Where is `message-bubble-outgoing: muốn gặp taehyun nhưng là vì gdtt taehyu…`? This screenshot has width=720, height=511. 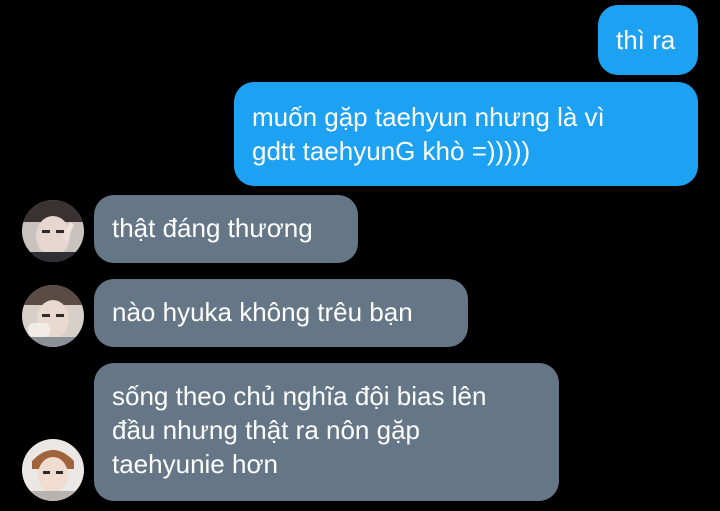
message-bubble-outgoing: muốn gặp taehyun nhưng là vì gdtt taehyu… is located at coordinates (466, 134).